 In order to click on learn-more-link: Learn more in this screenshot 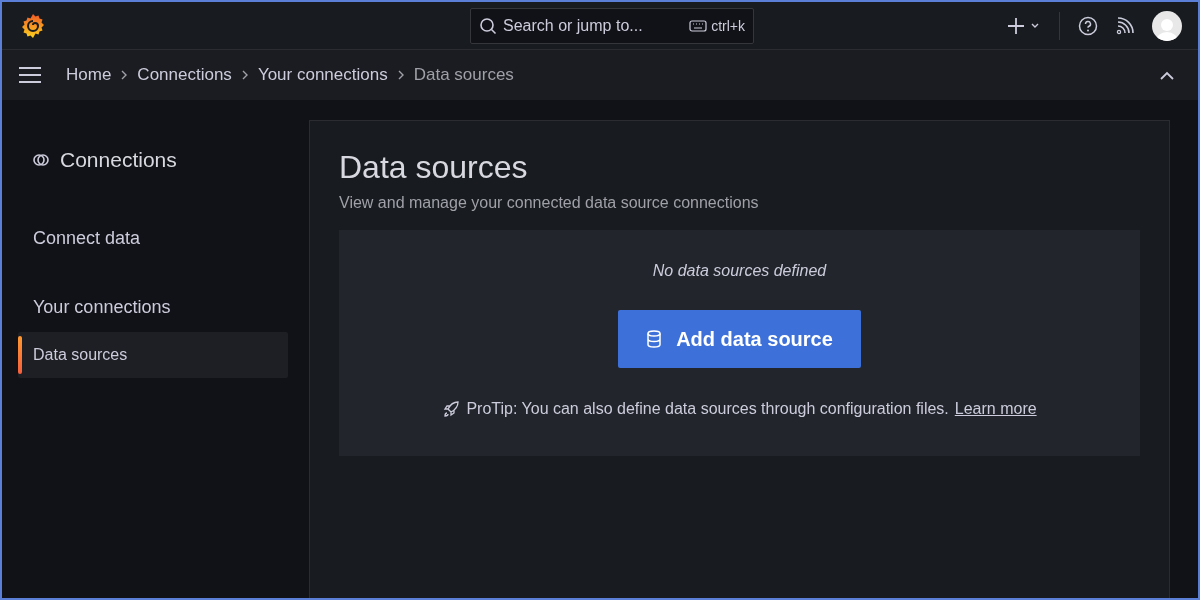, I will do `click(995, 409)`.